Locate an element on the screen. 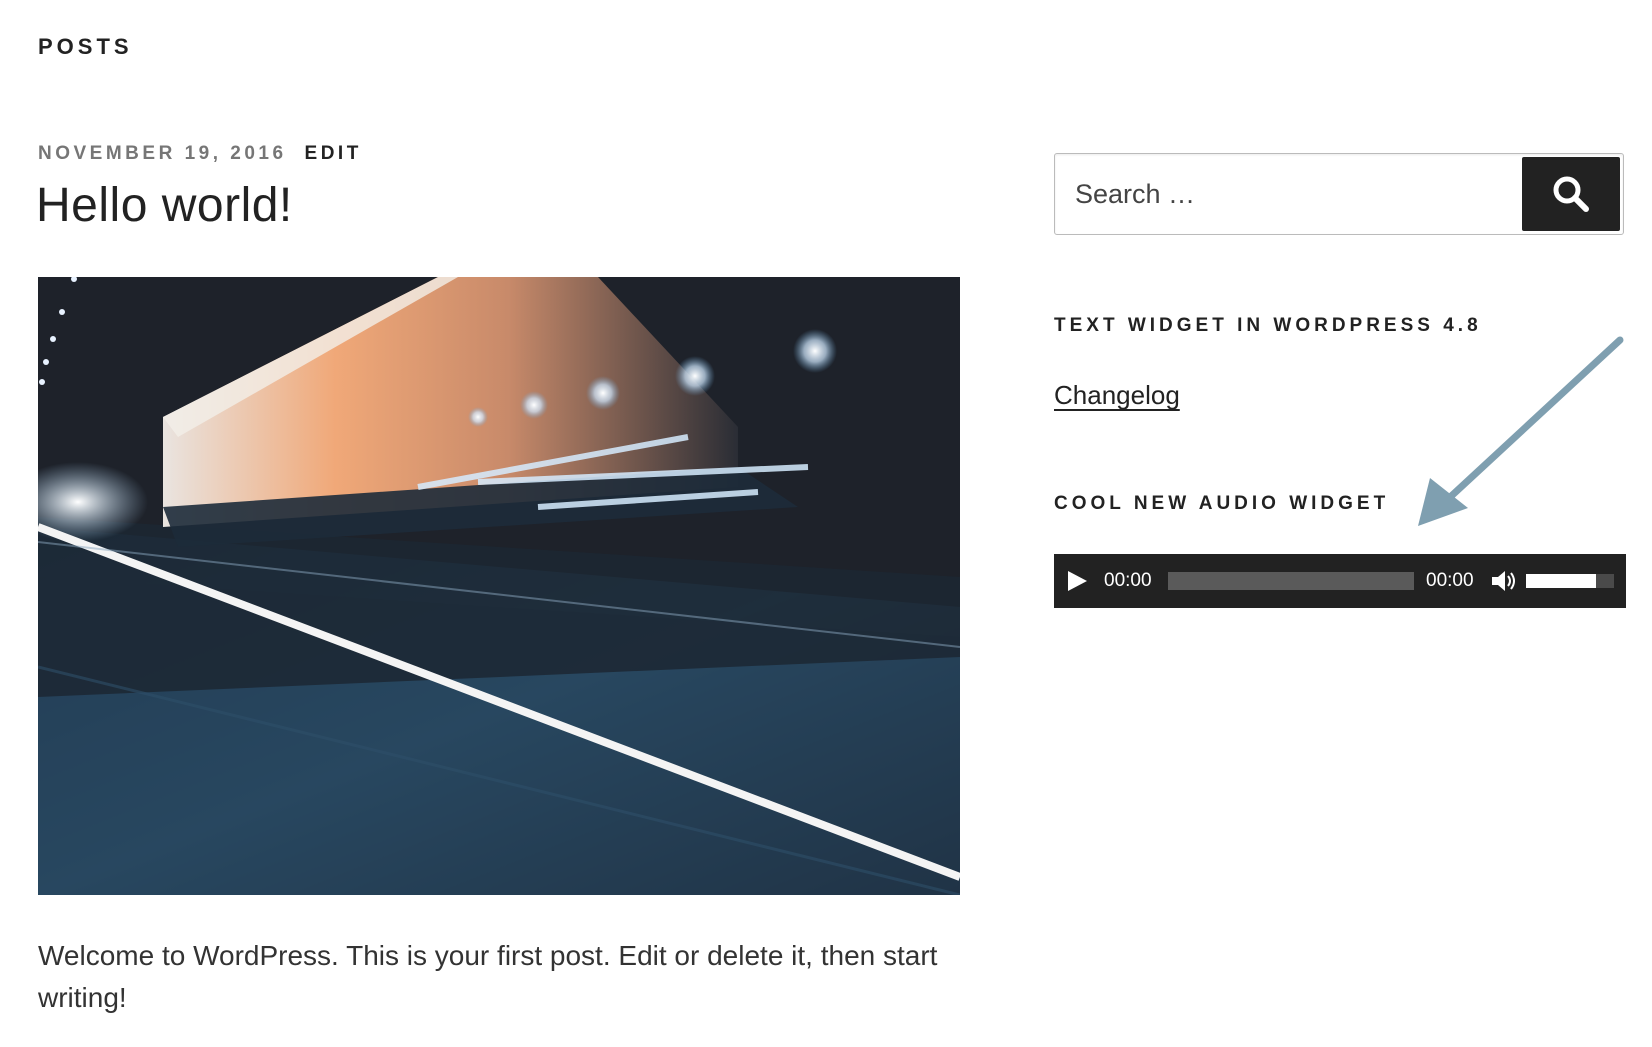  audio-widget-title: COOL NEW AUDIO WIDGET is located at coordinates (1222, 503).